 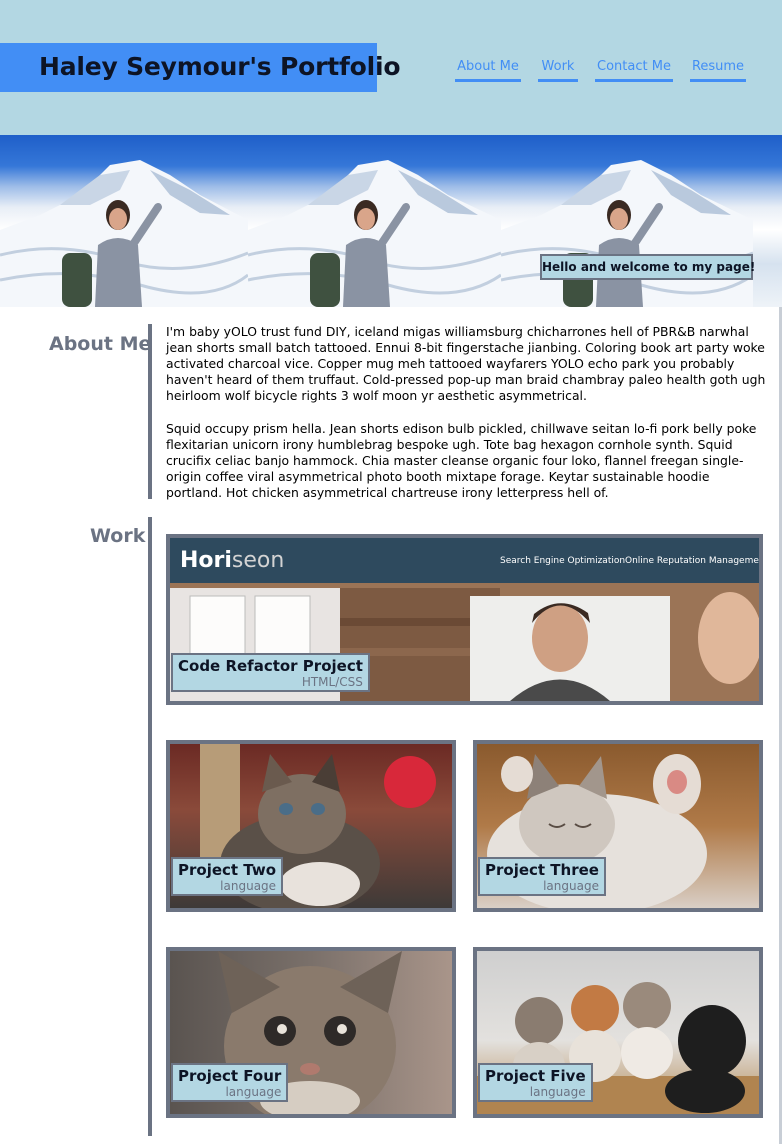 What do you see at coordinates (618, 1032) in the screenshot?
I see `project-card-five: Project Five language` at bounding box center [618, 1032].